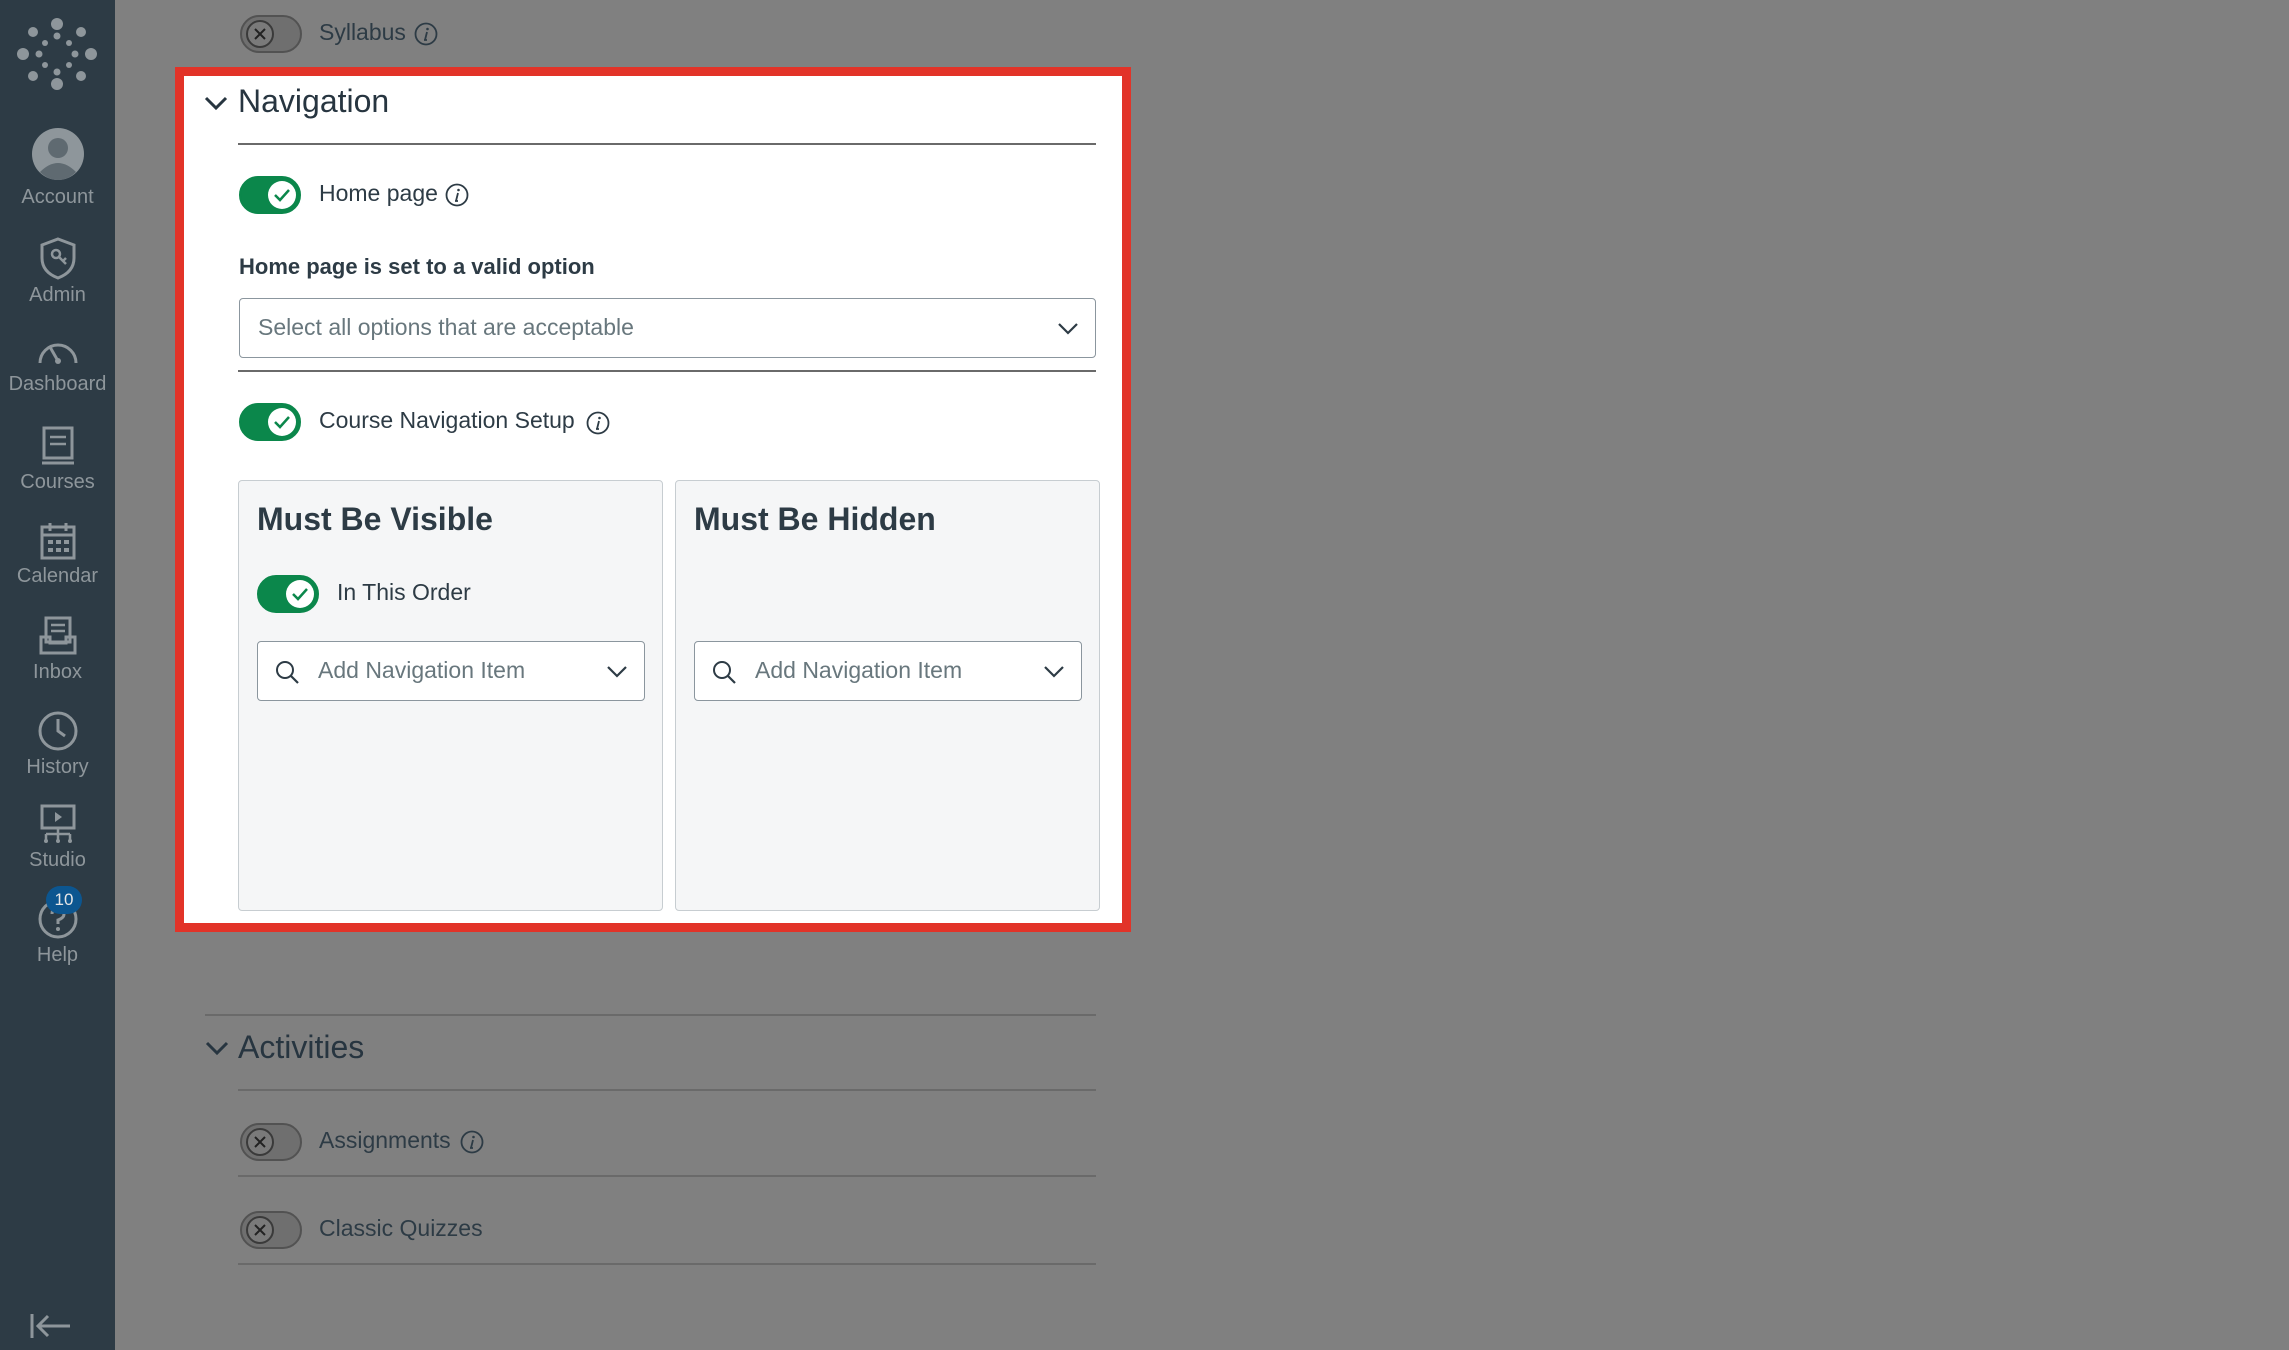  I want to click on nav-account: Account, so click(57, 167).